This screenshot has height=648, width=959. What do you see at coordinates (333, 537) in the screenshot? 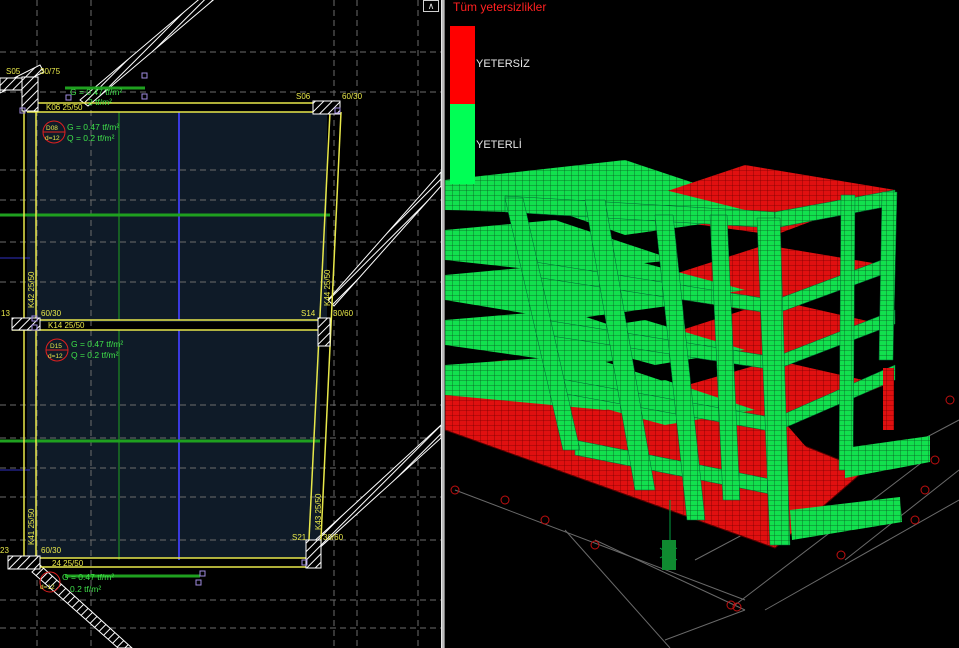
I see `col-size-s21: 30/60` at bounding box center [333, 537].